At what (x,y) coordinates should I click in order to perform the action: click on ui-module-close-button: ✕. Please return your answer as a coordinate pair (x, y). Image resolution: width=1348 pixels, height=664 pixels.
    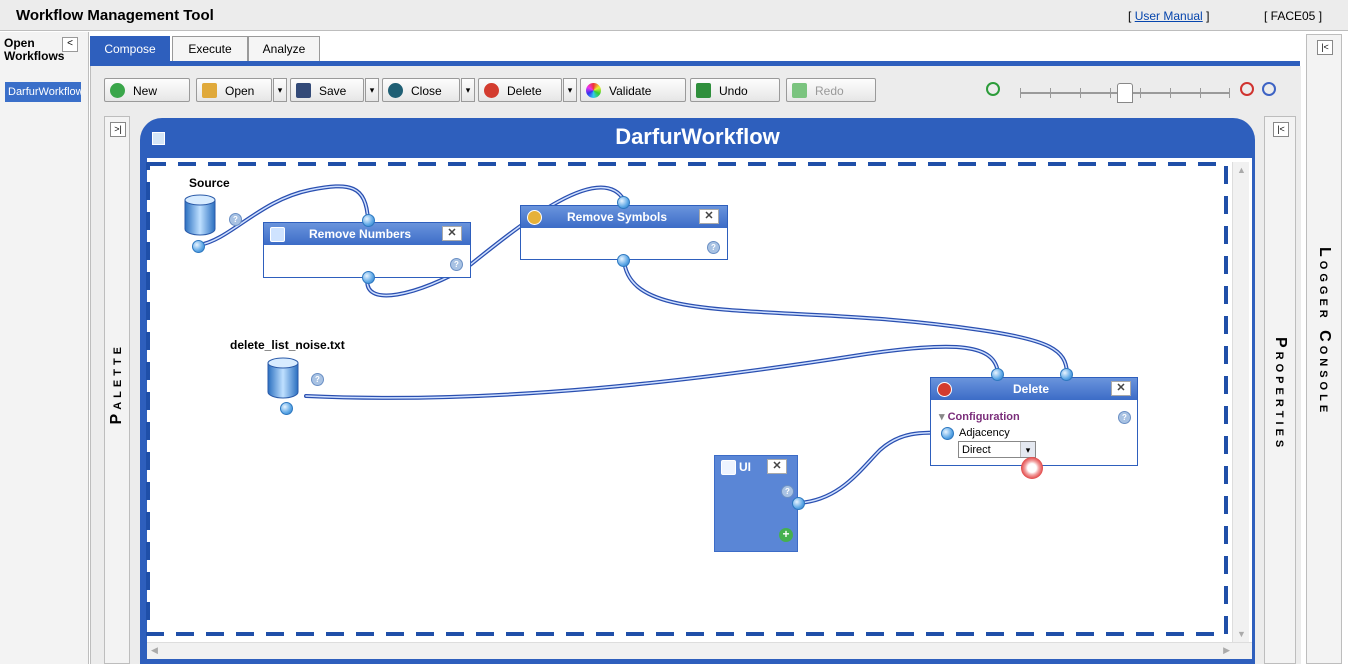
    Looking at the image, I should click on (777, 466).